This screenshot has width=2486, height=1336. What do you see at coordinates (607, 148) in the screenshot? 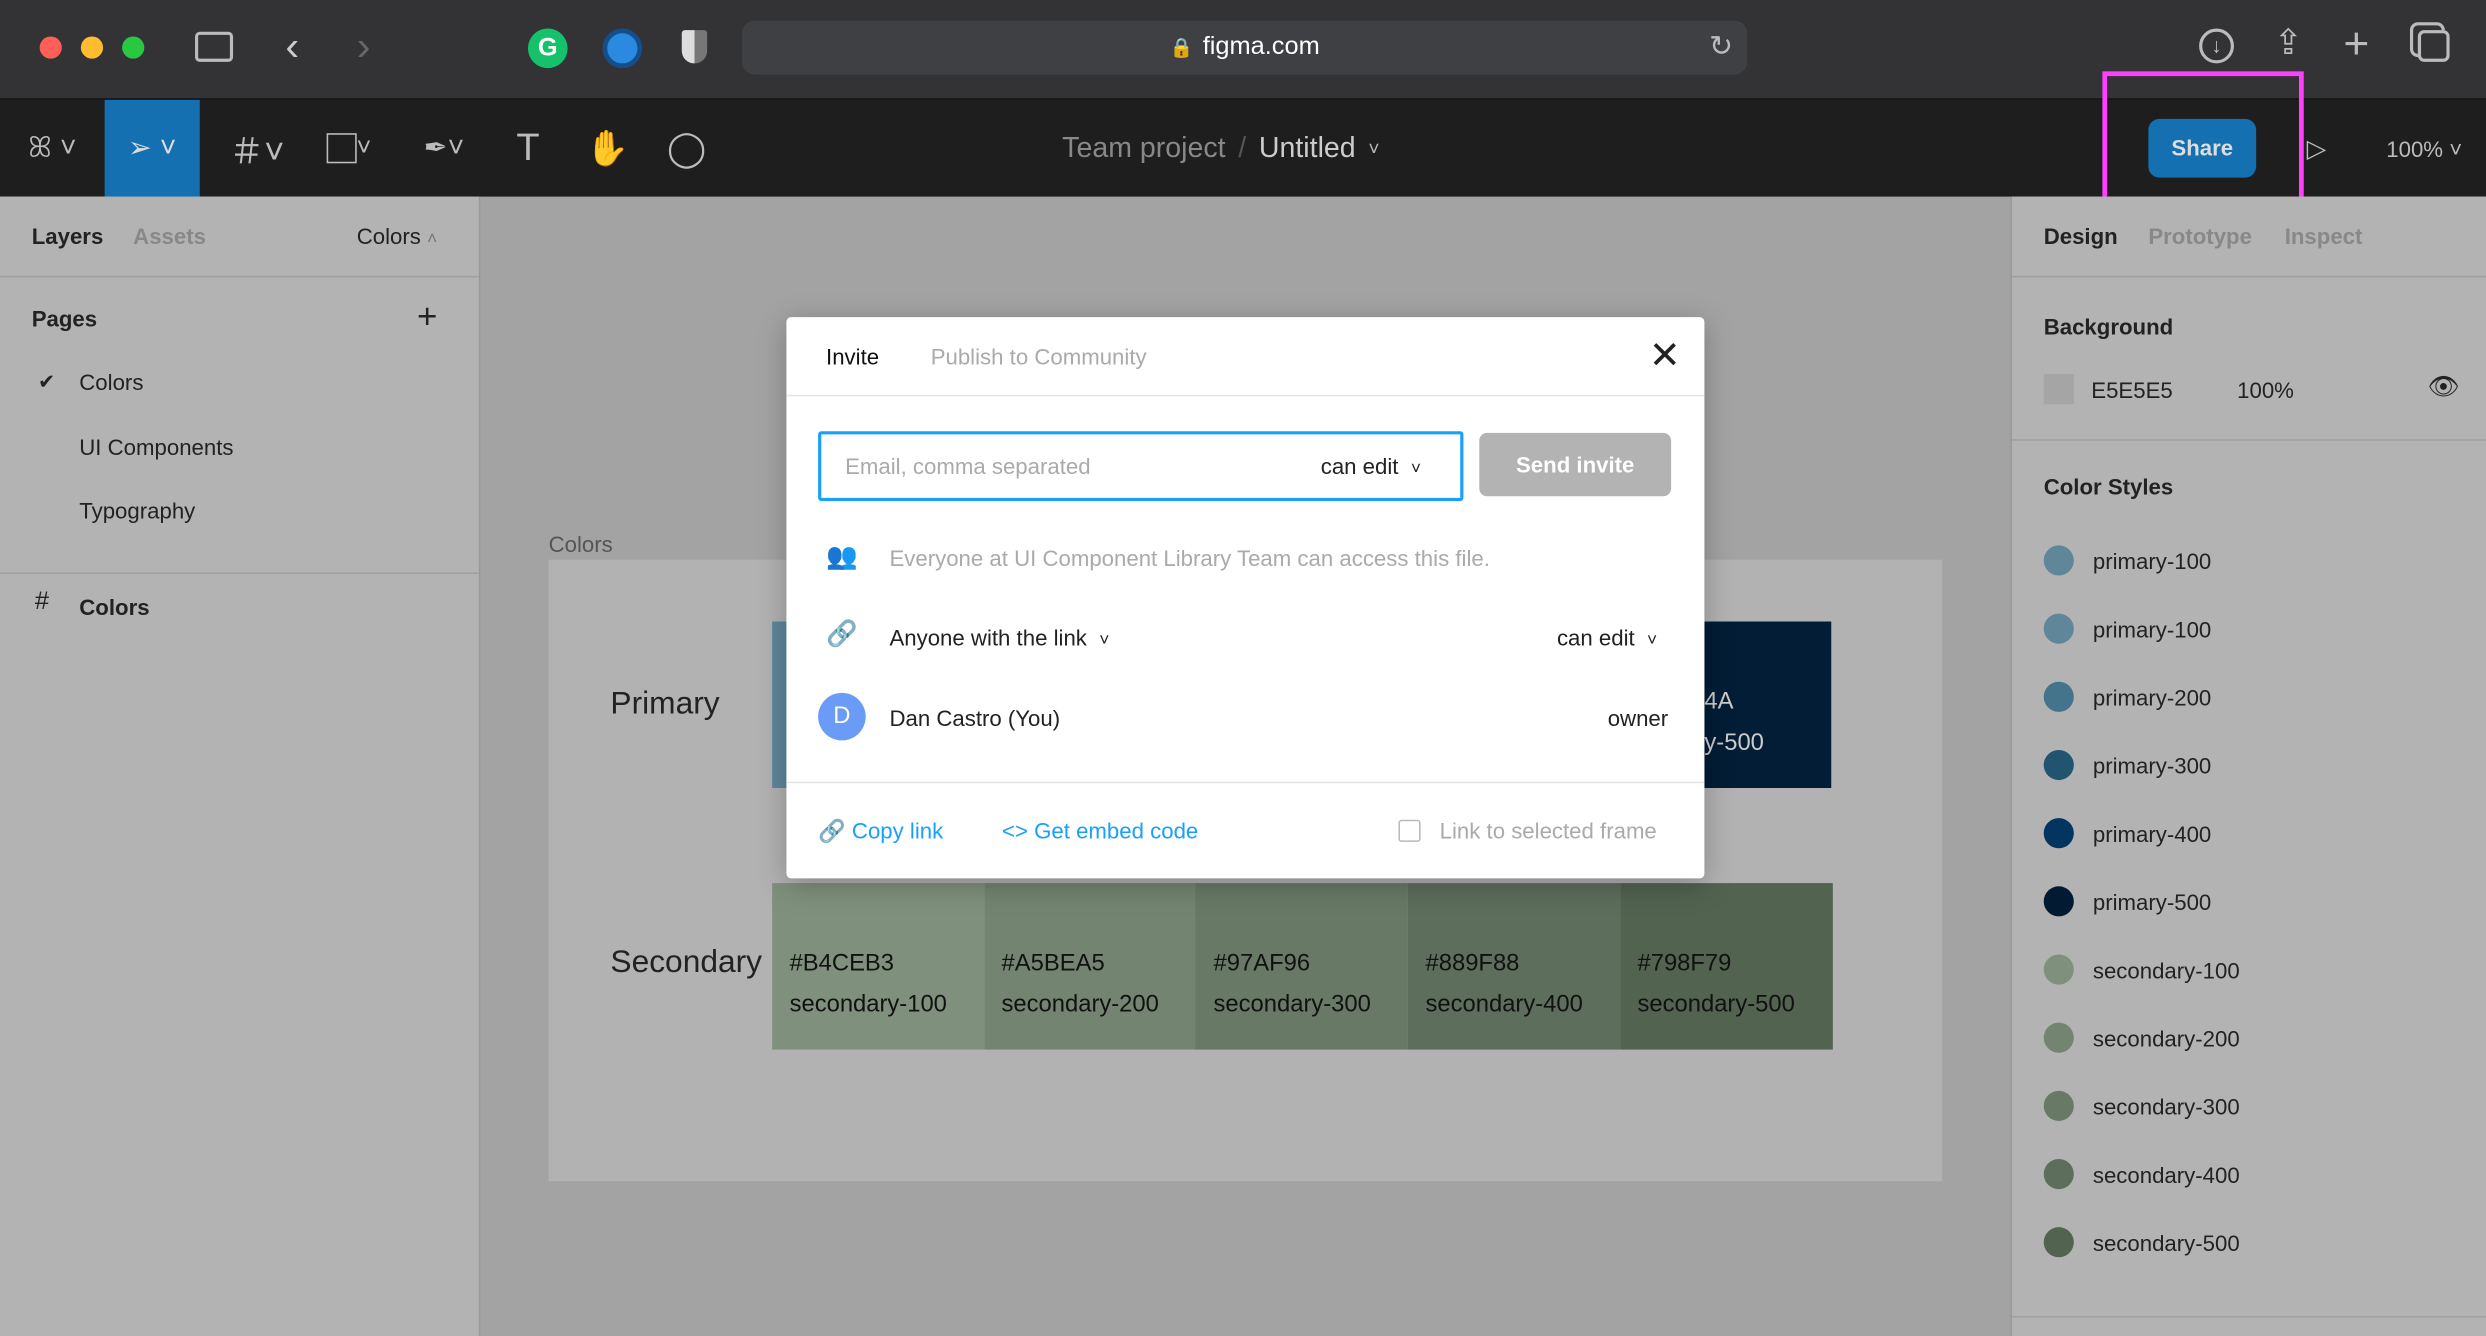
I see `hand-tool-icon: ✋` at bounding box center [607, 148].